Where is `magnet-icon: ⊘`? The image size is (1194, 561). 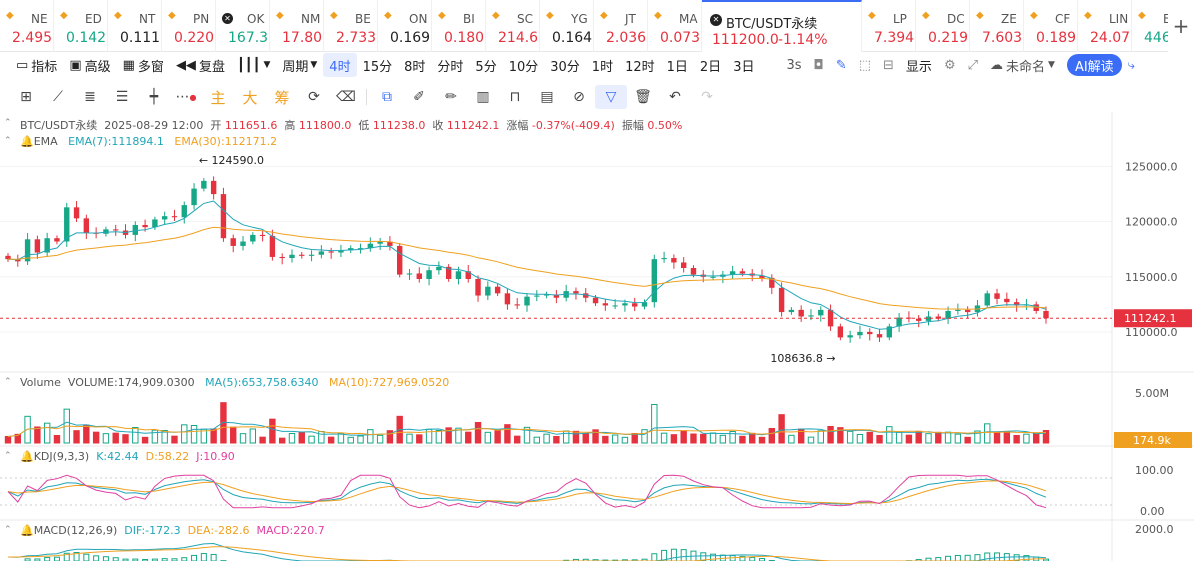 magnet-icon: ⊘ is located at coordinates (579, 97).